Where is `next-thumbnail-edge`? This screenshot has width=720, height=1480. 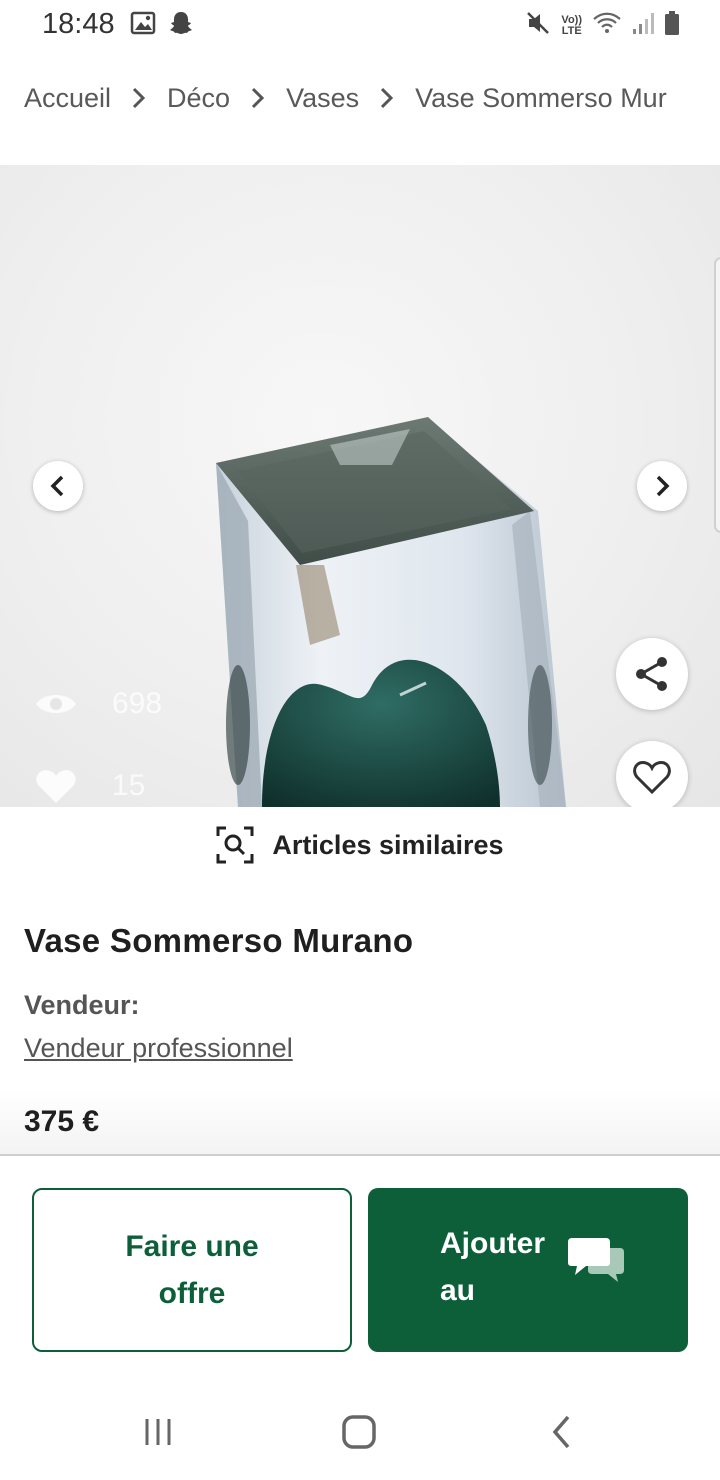 next-thumbnail-edge is located at coordinates (717, 395).